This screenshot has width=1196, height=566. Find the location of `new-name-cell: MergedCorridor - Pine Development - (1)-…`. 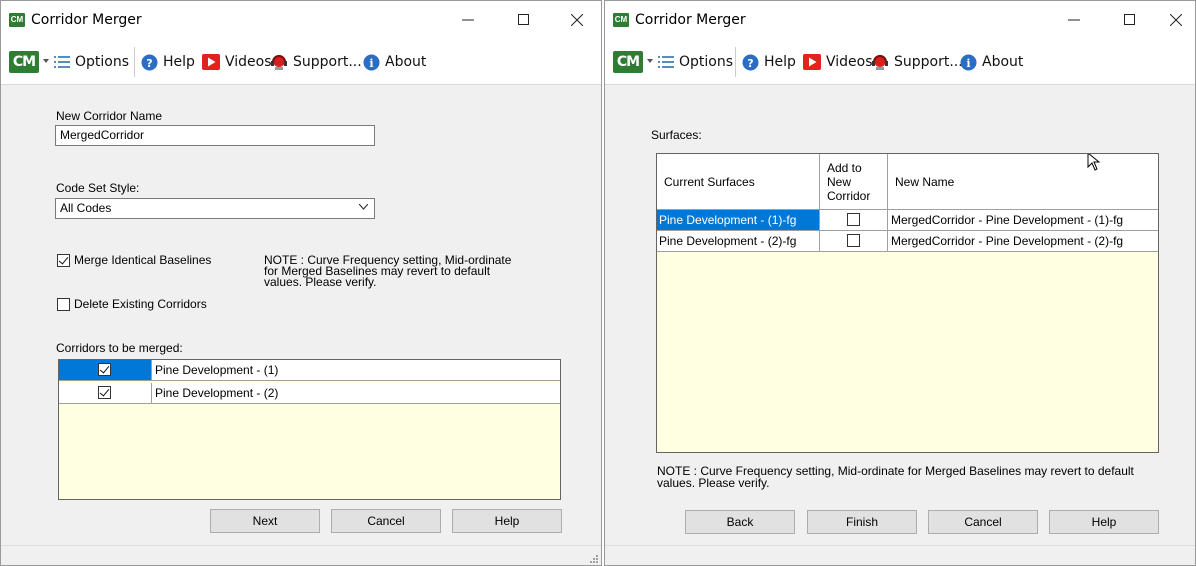

new-name-cell: MergedCorridor - Pine Development - (1)-… is located at coordinates (1023, 220).